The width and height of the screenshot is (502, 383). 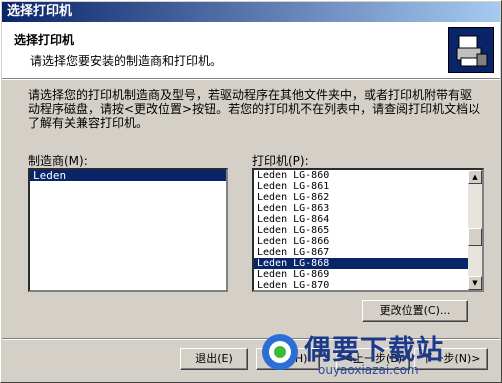 I want to click on printer-label: 打印机(P):, so click(x=280, y=161).